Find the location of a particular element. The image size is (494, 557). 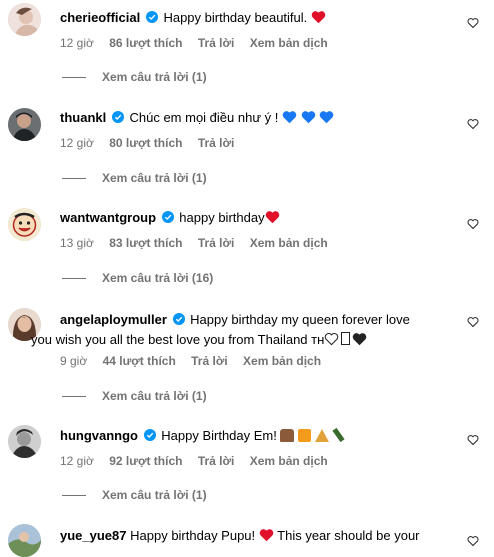

username: cherieofficial is located at coordinates (100, 17).